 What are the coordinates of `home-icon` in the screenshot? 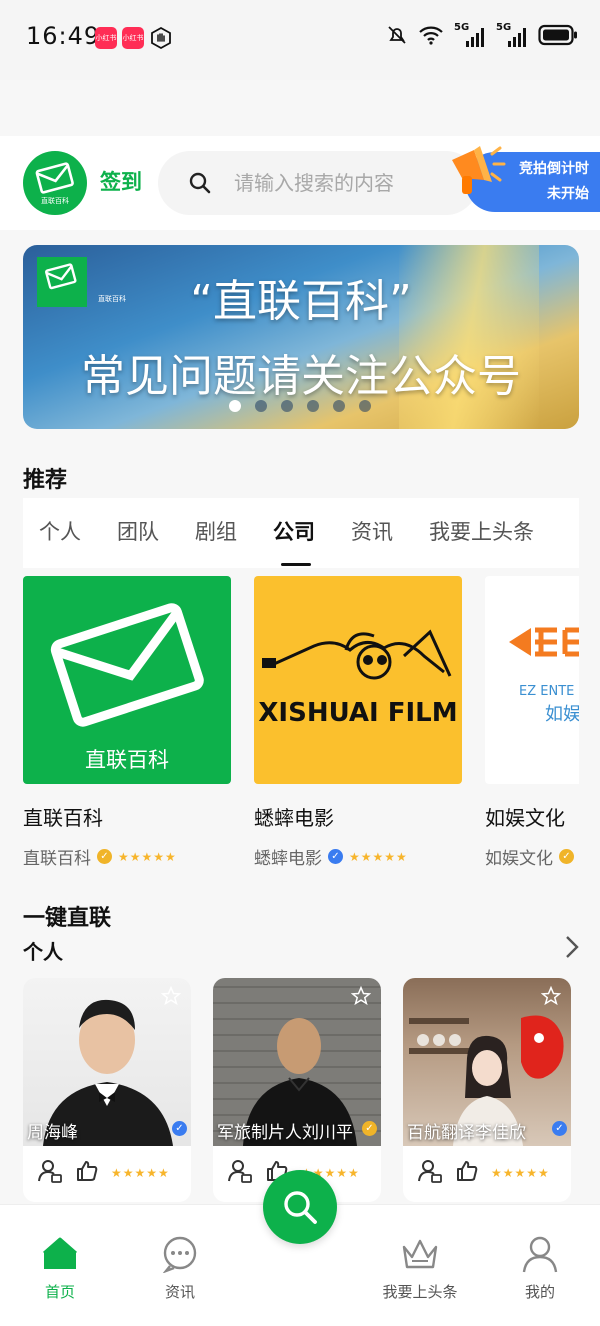 It's located at (60, 1257).